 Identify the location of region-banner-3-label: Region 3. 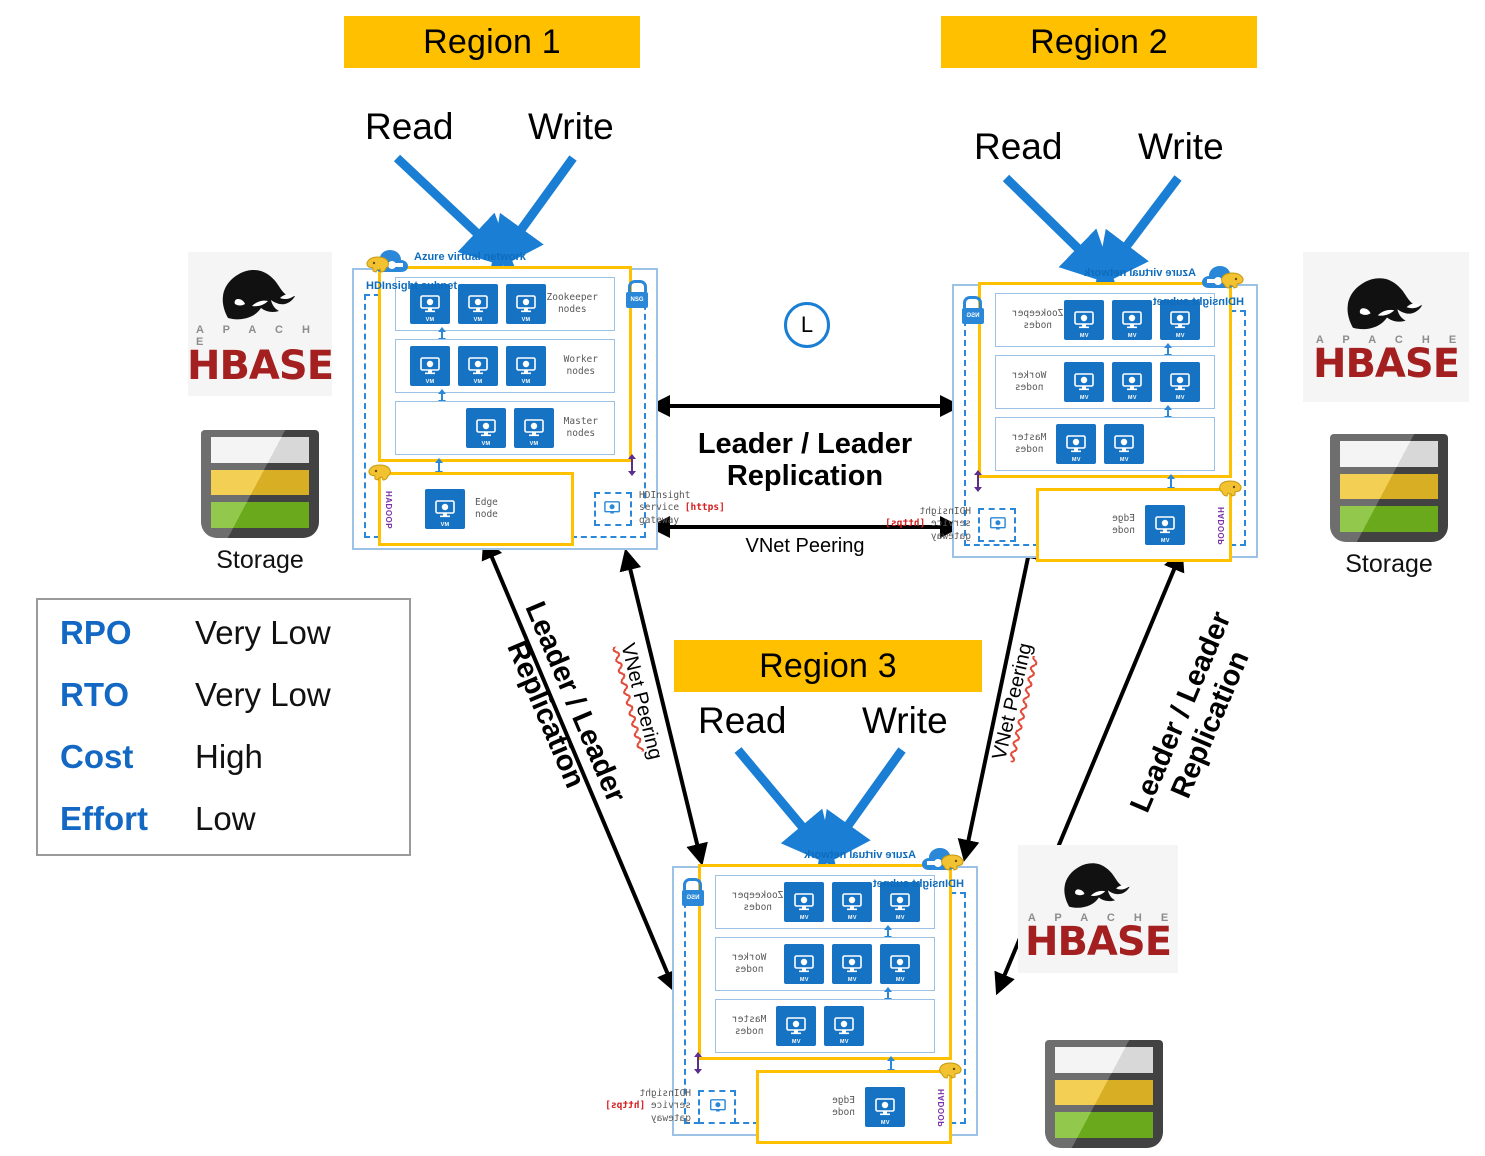
(828, 666).